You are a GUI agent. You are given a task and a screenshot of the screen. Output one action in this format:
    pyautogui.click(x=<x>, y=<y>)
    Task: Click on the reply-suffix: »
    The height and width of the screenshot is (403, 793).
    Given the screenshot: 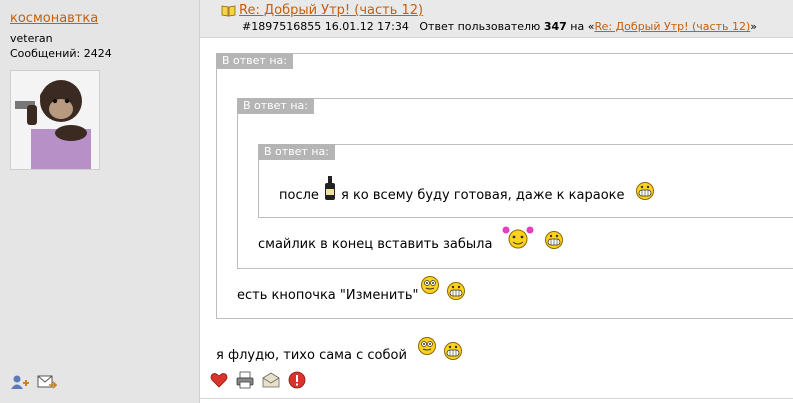 What is the action you would take?
    pyautogui.click(x=753, y=26)
    